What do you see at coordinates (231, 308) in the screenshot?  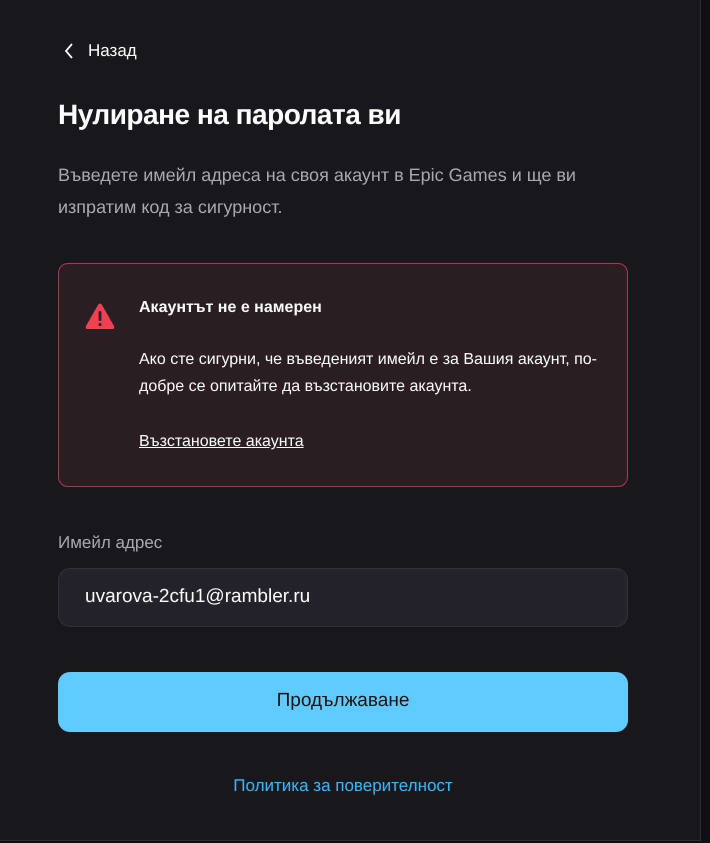 I see `alert-title: Акаунтът не е намерен` at bounding box center [231, 308].